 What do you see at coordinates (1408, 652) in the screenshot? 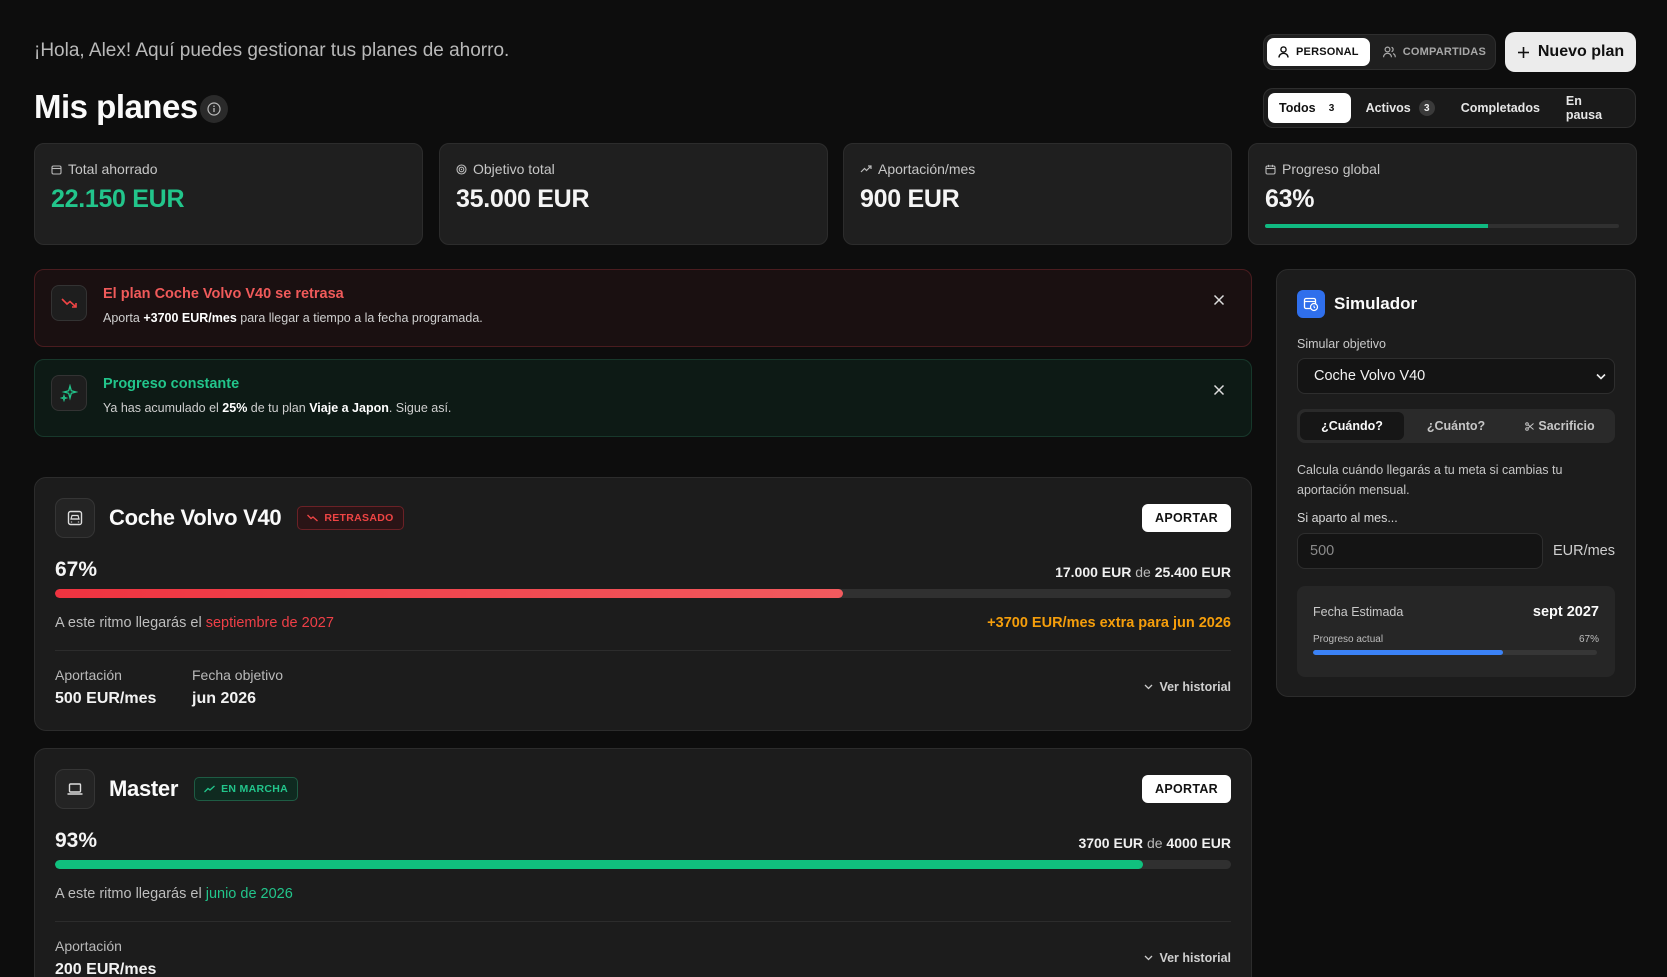
I see `simulator-progress-fill` at bounding box center [1408, 652].